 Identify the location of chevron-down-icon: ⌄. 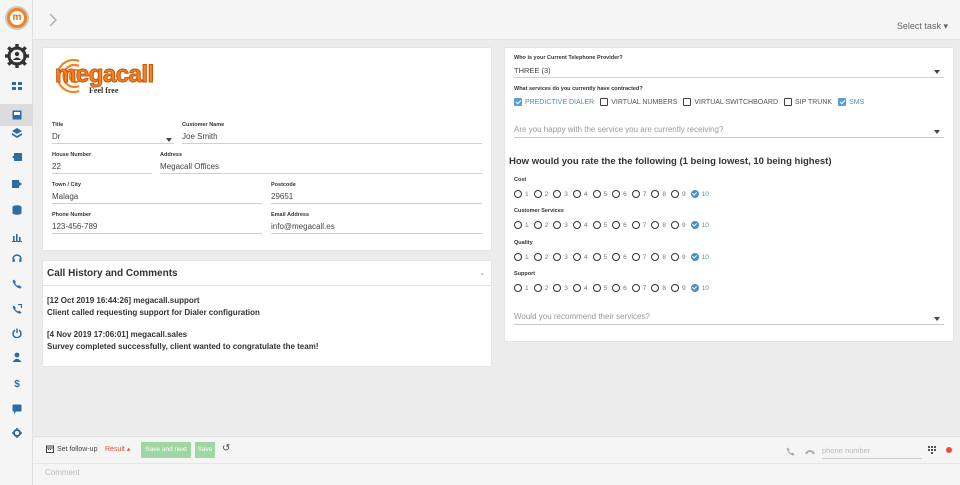
(482, 272).